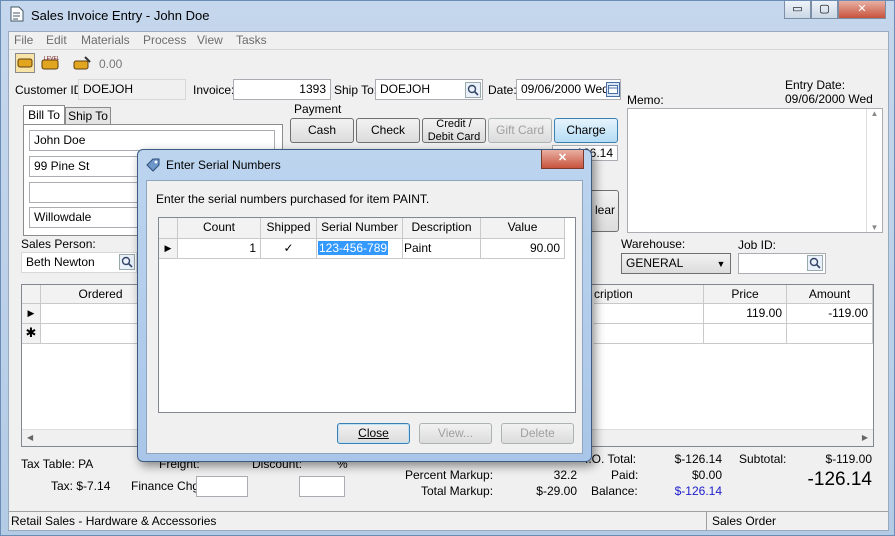 The height and width of the screenshot is (536, 895). What do you see at coordinates (586, 130) in the screenshot?
I see `charge-button: Charge` at bounding box center [586, 130].